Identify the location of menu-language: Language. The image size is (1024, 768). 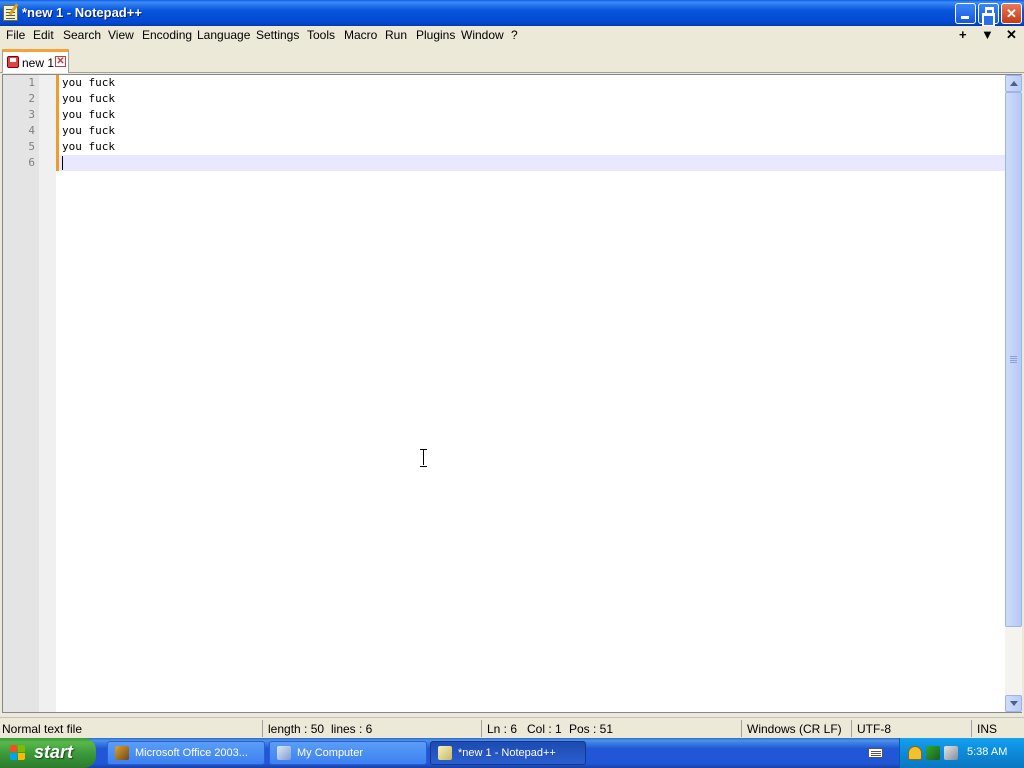
(223, 35).